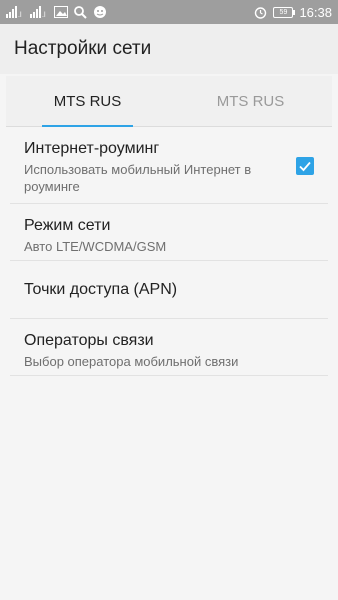 This screenshot has height=600, width=338. I want to click on battery-level: 59, so click(283, 12).